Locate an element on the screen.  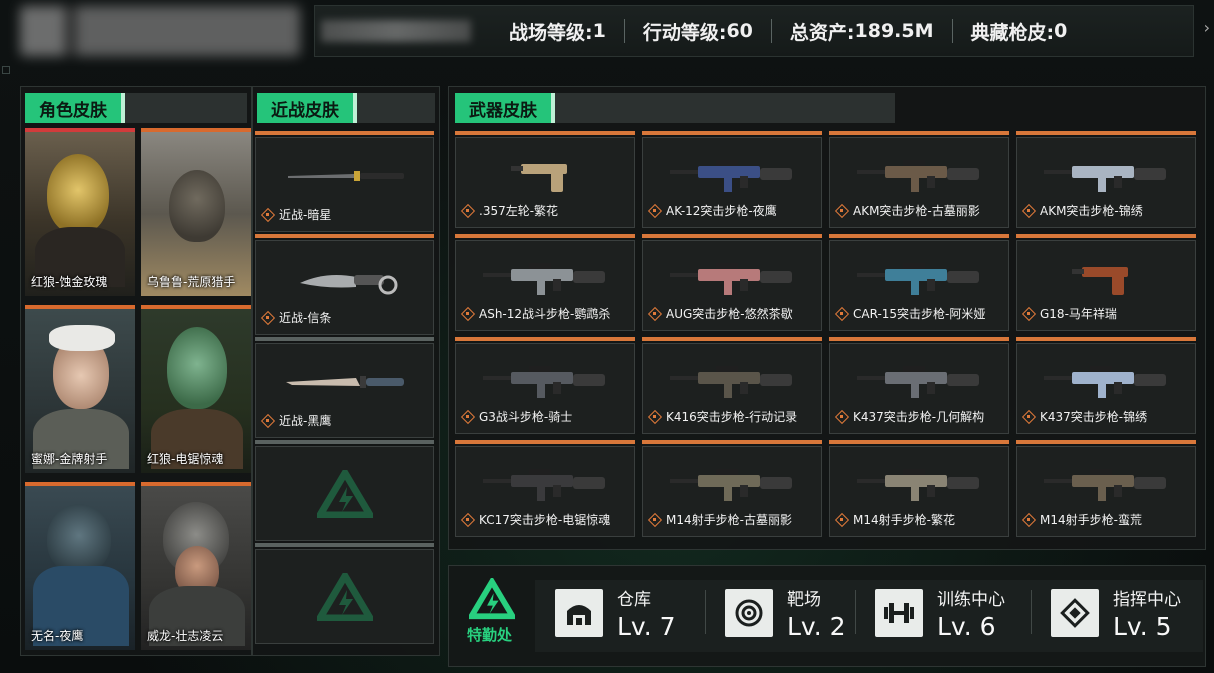
character-skin-card: 乌鲁鲁-荒原猎手 is located at coordinates (196, 212).